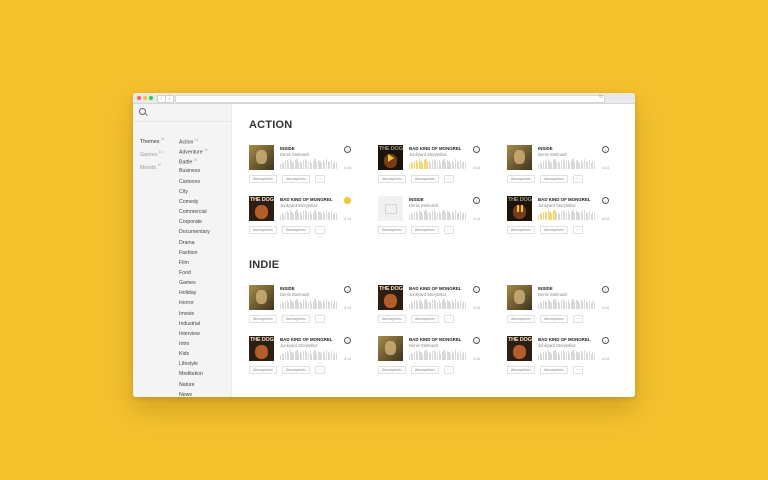 This screenshot has height=480, width=768. Describe the element at coordinates (189, 171) in the screenshot. I see `sidebar-item-business: Business` at that location.